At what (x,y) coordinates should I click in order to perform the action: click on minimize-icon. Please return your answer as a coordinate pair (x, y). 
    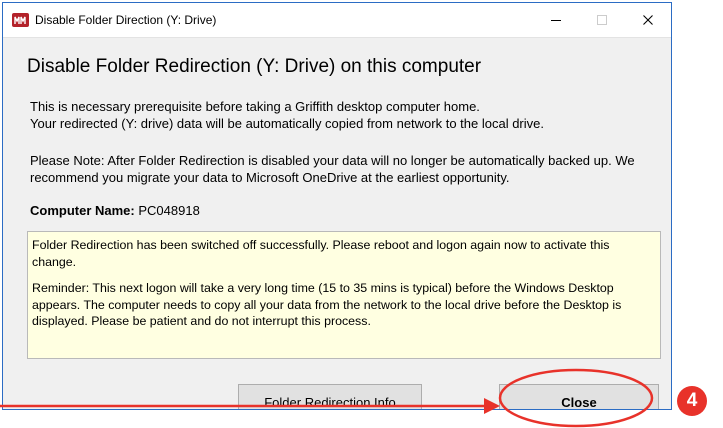
    Looking at the image, I should click on (556, 20).